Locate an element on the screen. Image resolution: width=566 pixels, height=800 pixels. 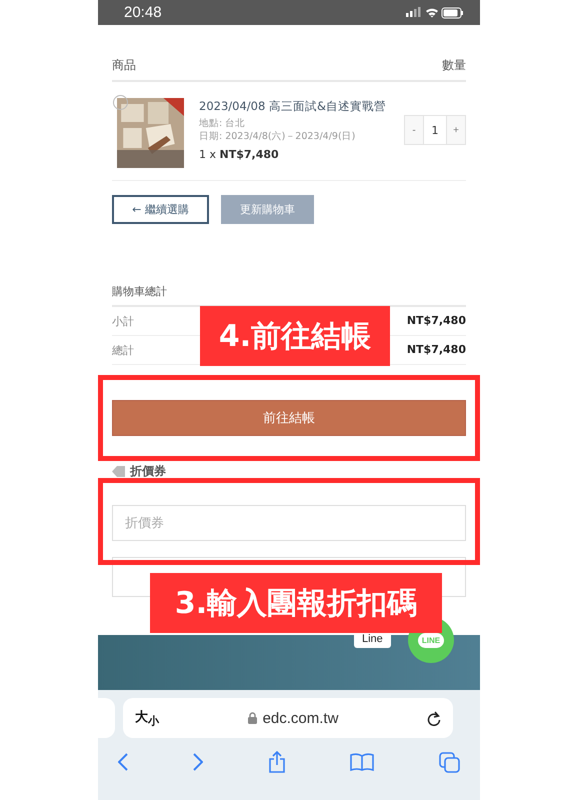
share-icon is located at coordinates (277, 762).